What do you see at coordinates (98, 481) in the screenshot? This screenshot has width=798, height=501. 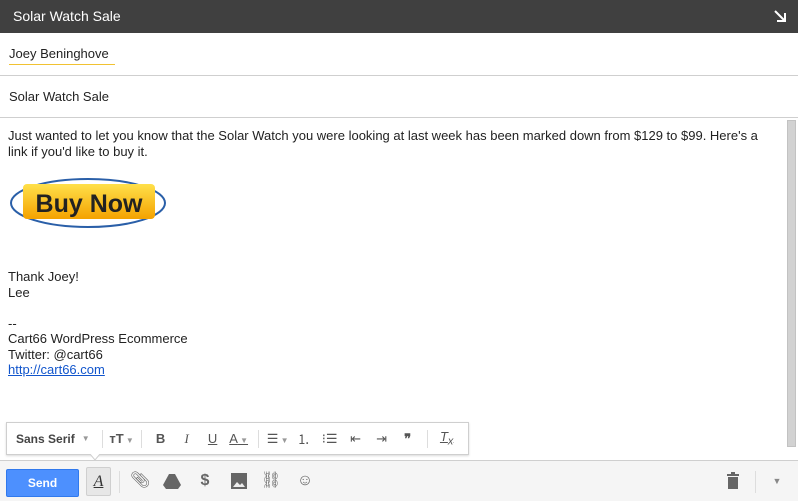 I see `formatting-options-button: A` at bounding box center [98, 481].